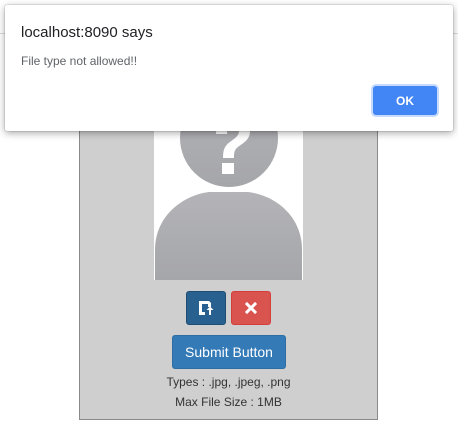 The image size is (458, 428). I want to click on upload-icon, so click(206, 308).